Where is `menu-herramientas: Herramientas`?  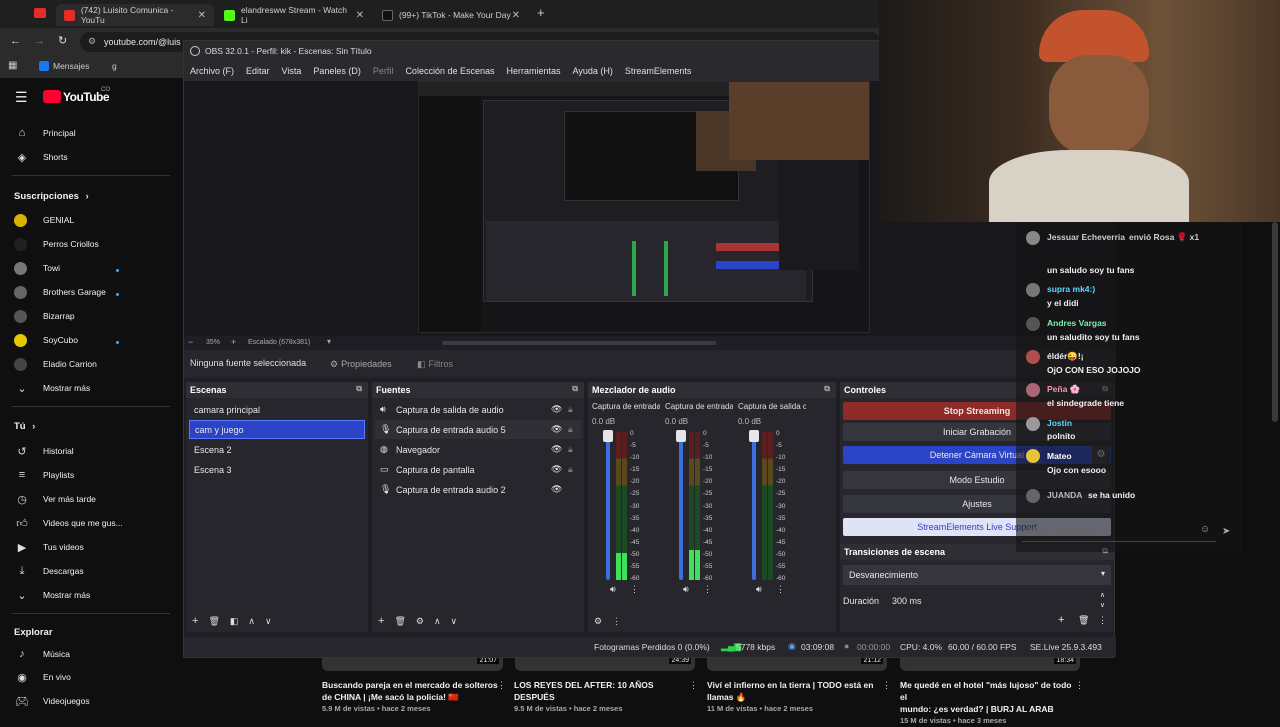
menu-herramientas: Herramientas is located at coordinates (534, 71).